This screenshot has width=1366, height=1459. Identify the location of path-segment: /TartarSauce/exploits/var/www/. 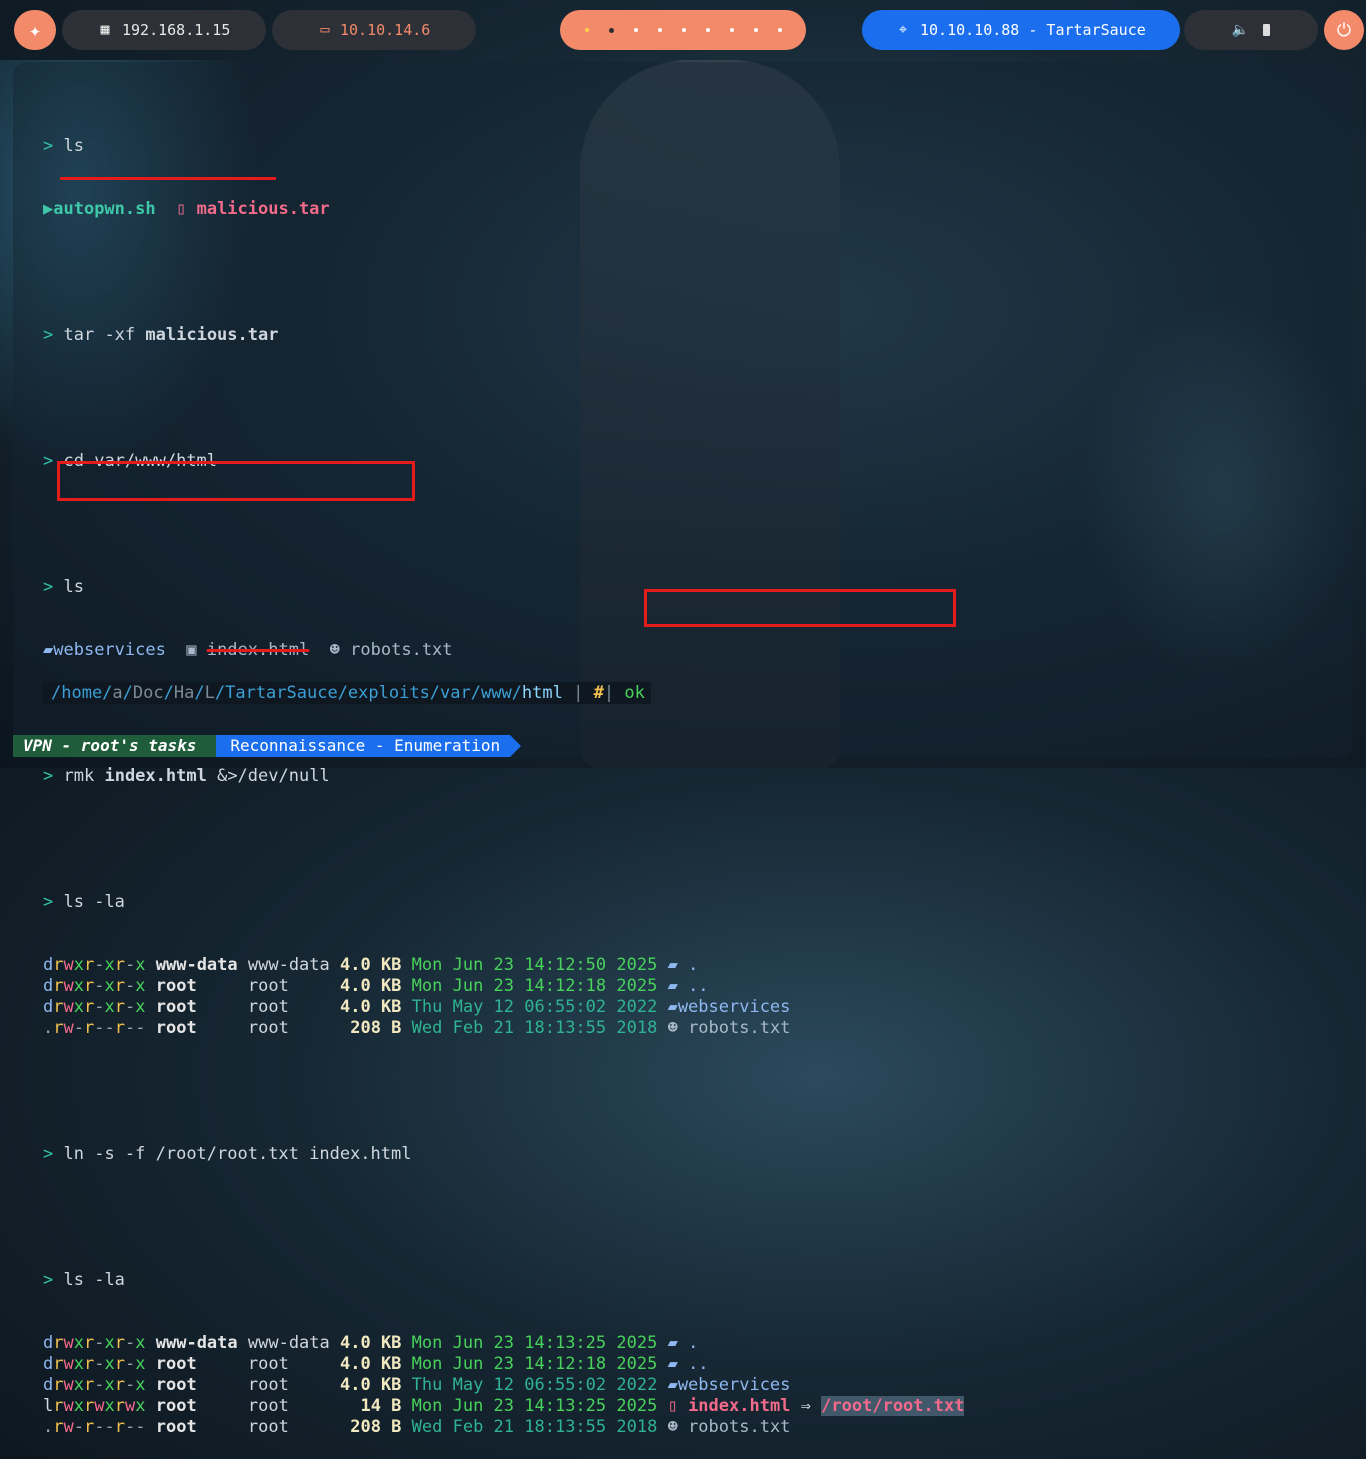
(368, 693).